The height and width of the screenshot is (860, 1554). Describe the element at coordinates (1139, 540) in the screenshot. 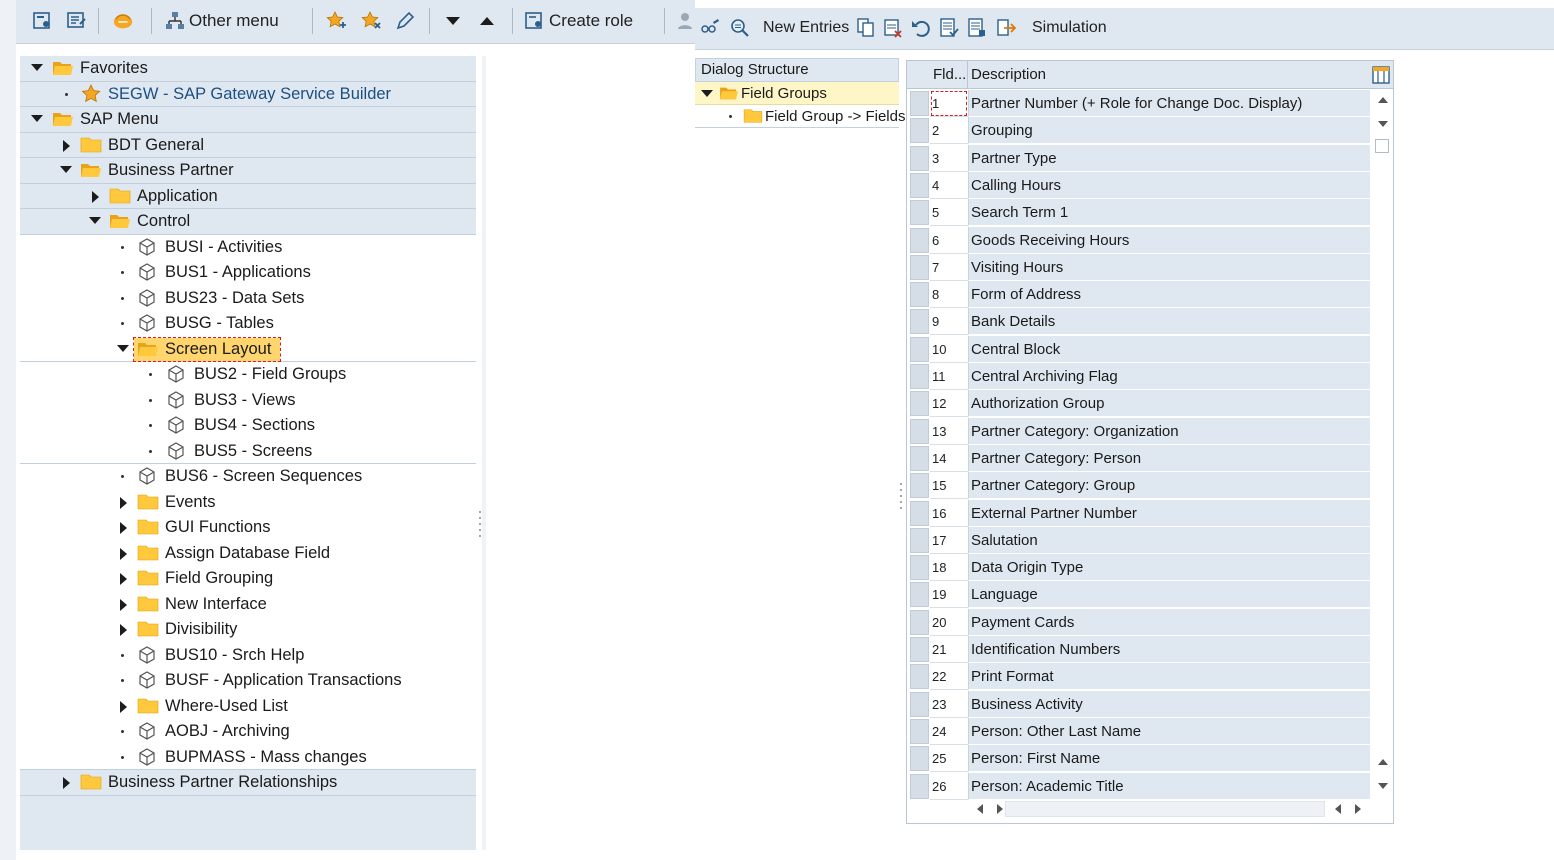

I see `table-row: 17 Salutation` at that location.